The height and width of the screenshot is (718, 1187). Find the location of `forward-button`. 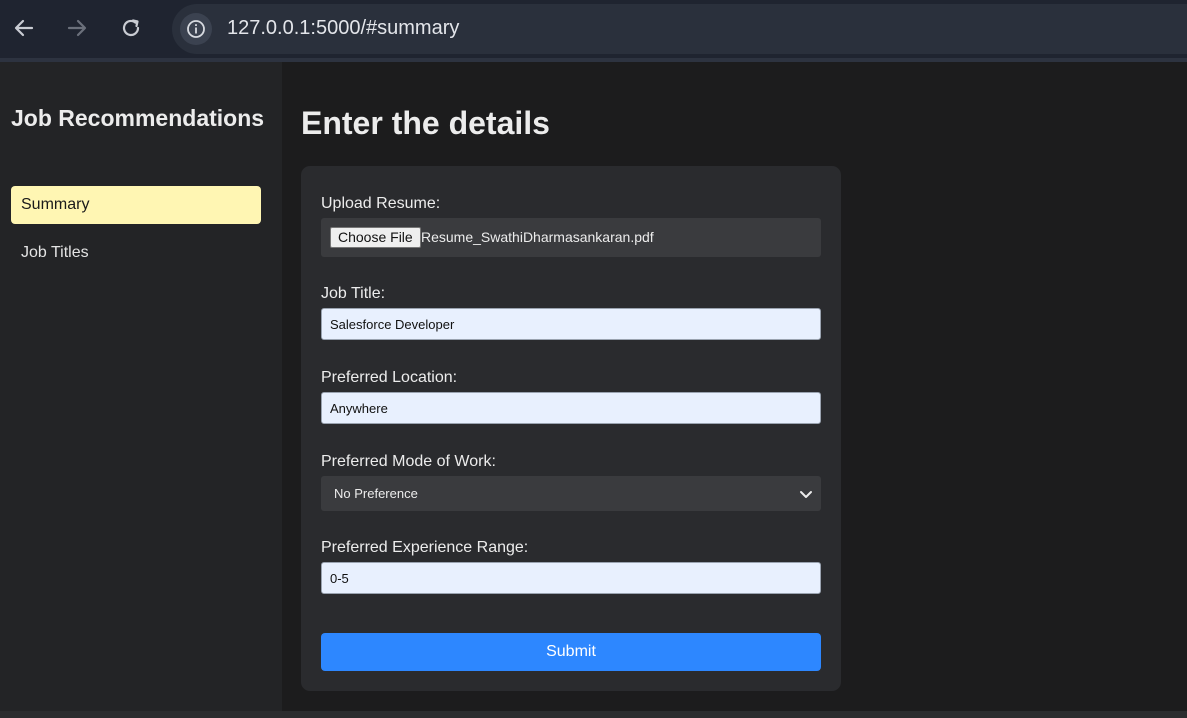

forward-button is located at coordinates (77, 28).